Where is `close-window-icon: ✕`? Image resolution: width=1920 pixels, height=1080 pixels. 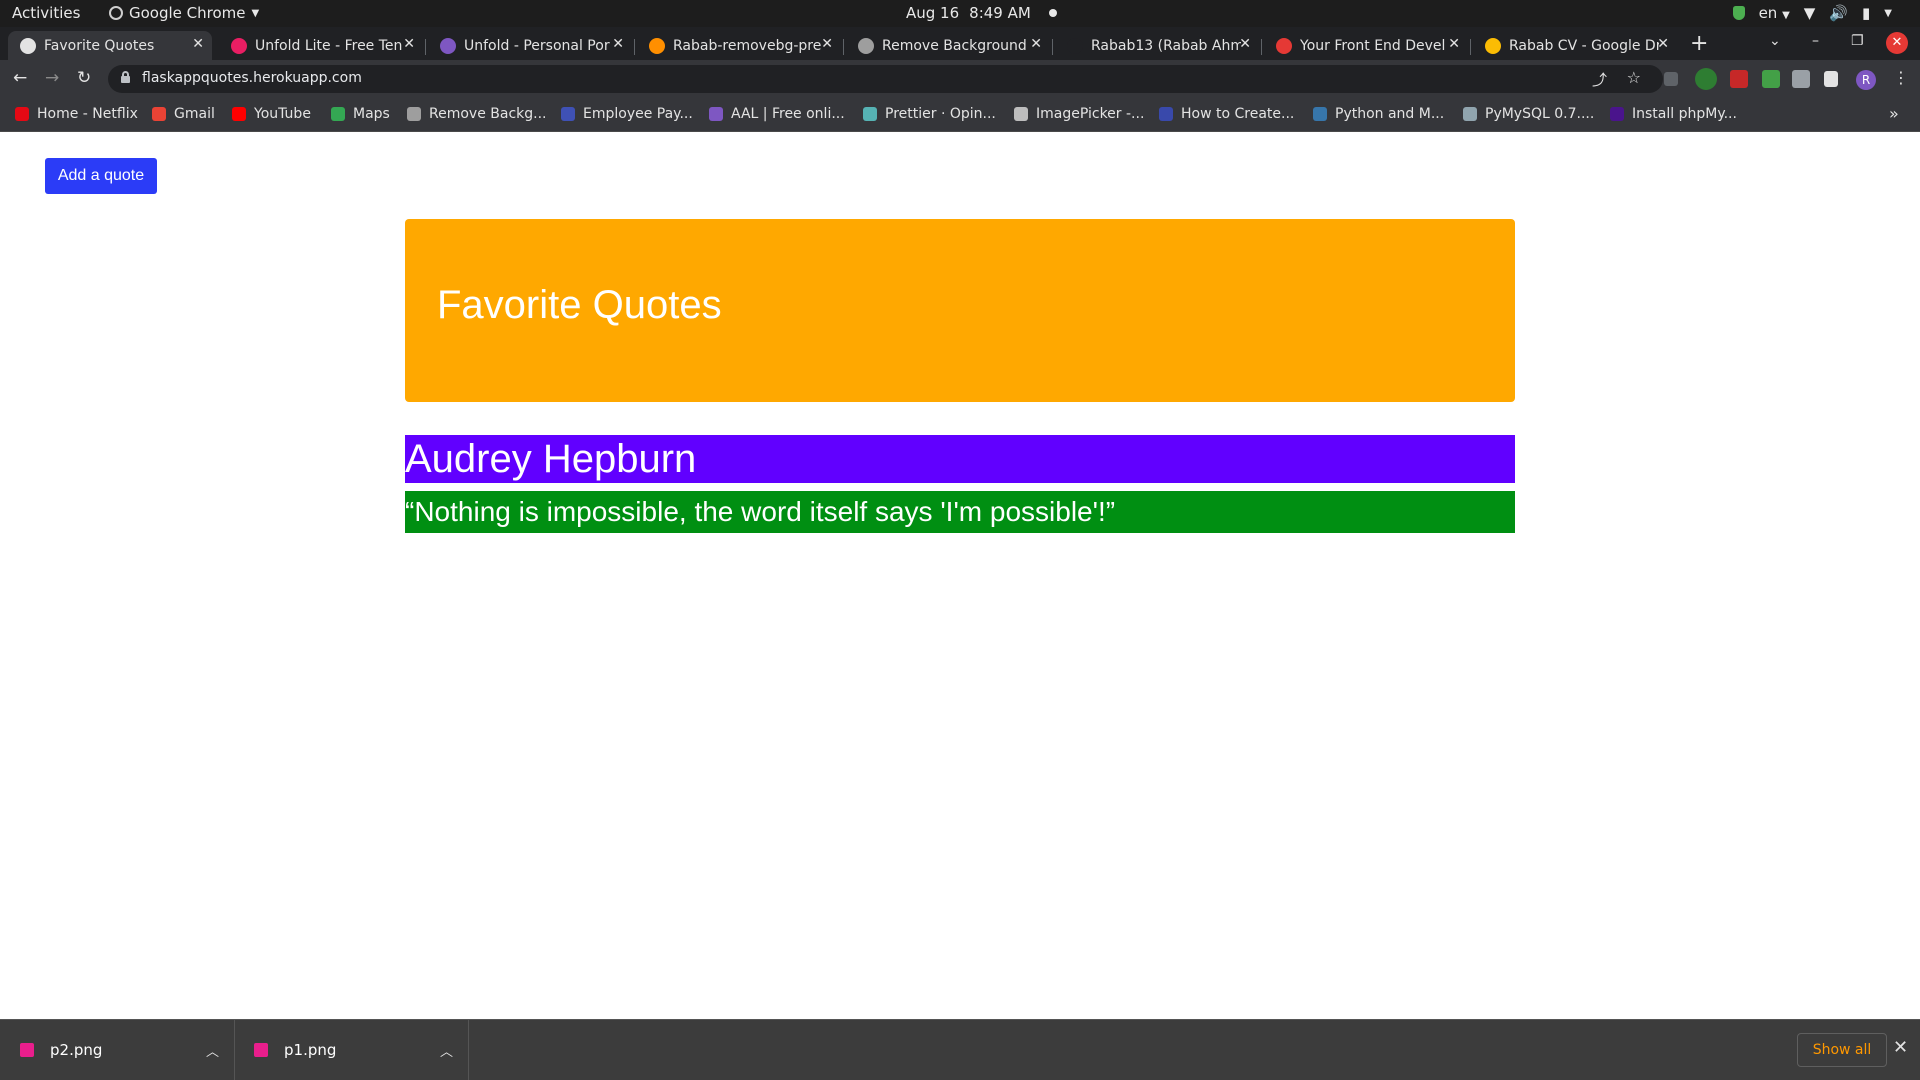
close-window-icon: ✕ is located at coordinates (1897, 43).